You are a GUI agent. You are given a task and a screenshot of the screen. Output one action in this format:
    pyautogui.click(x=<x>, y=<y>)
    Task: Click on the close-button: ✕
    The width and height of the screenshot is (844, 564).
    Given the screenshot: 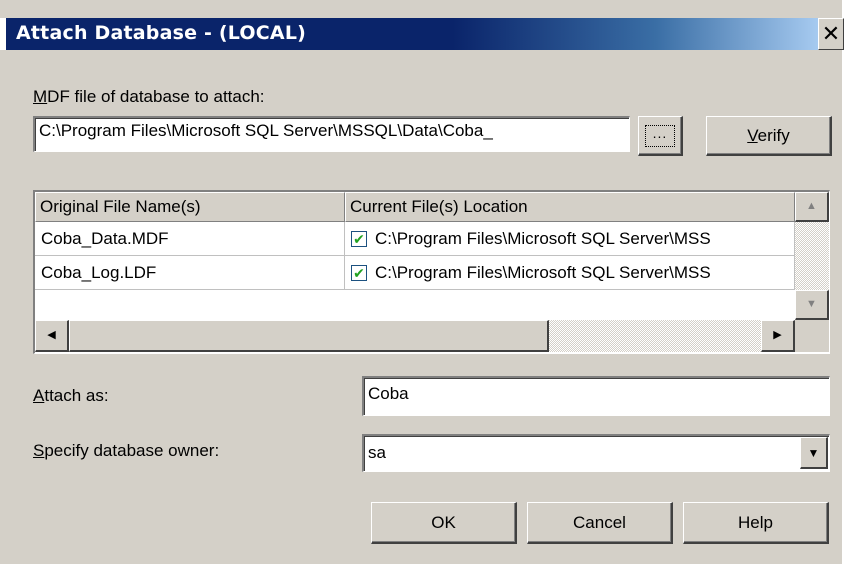 What is the action you would take?
    pyautogui.click(x=831, y=34)
    